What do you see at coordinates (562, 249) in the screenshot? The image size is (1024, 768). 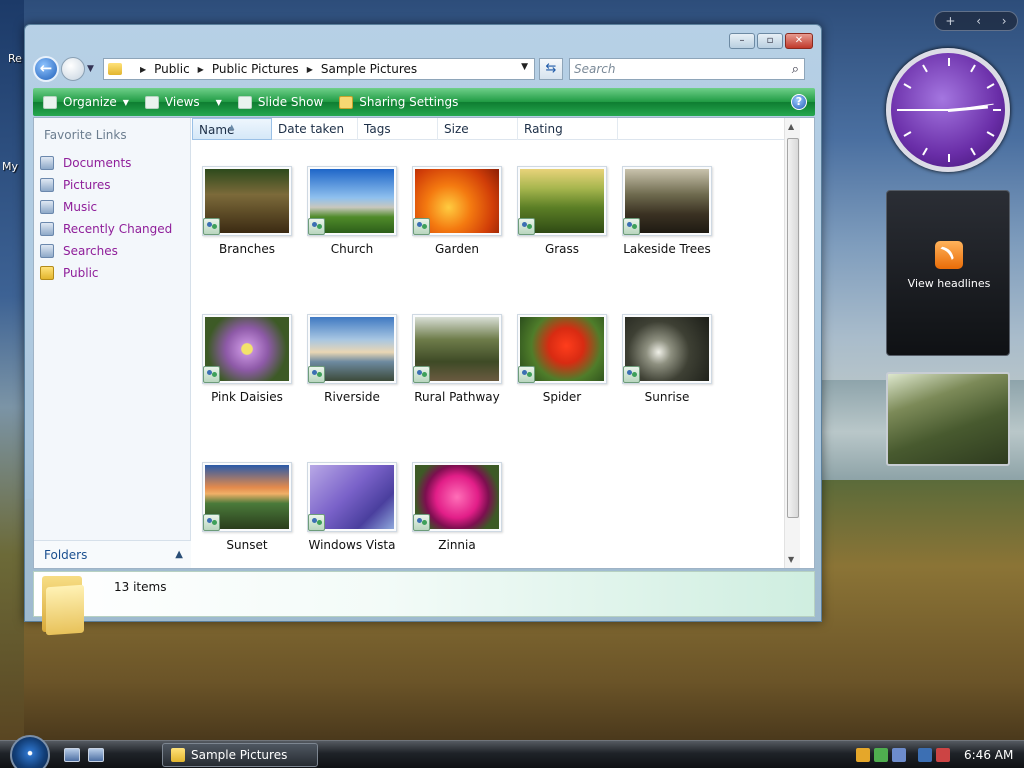 I see `picture-filename: Grass` at bounding box center [562, 249].